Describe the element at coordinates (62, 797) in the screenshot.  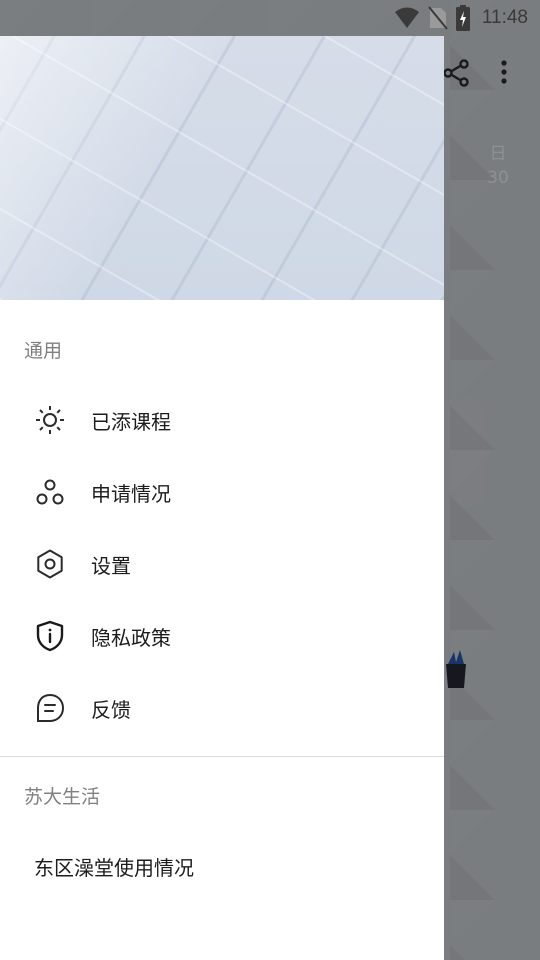
I see `section-title-suda-life: 苏大生活` at that location.